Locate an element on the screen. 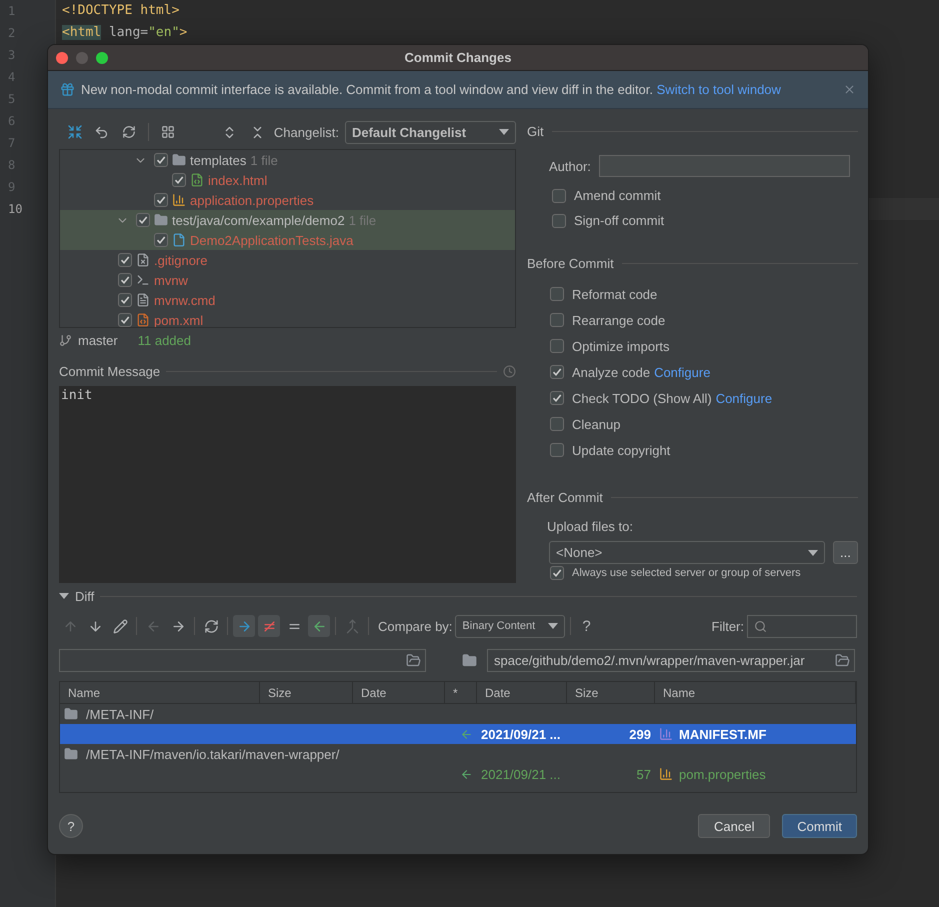 The image size is (939, 907). not-equal-button is located at coordinates (269, 626).